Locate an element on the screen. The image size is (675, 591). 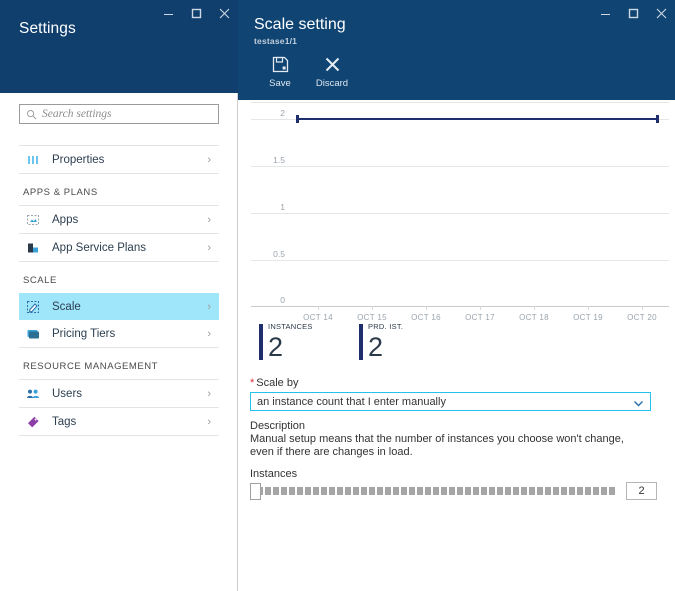
scale-by-select: an instance count that I enter manually is located at coordinates (450, 401).